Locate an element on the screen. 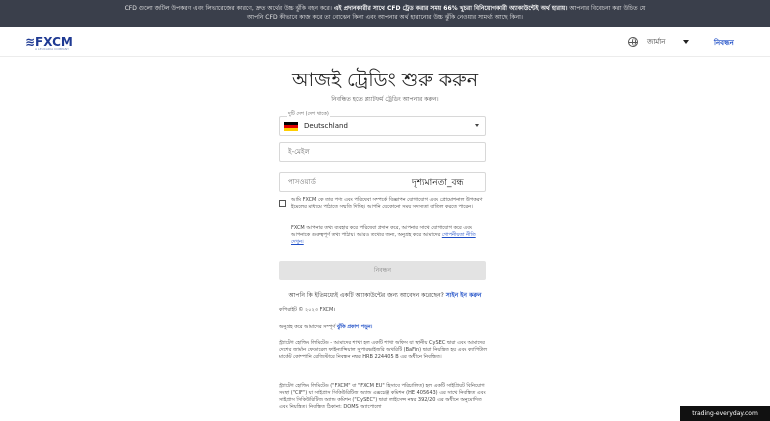  submit-register-button: নিবন্ধন is located at coordinates (382, 270).